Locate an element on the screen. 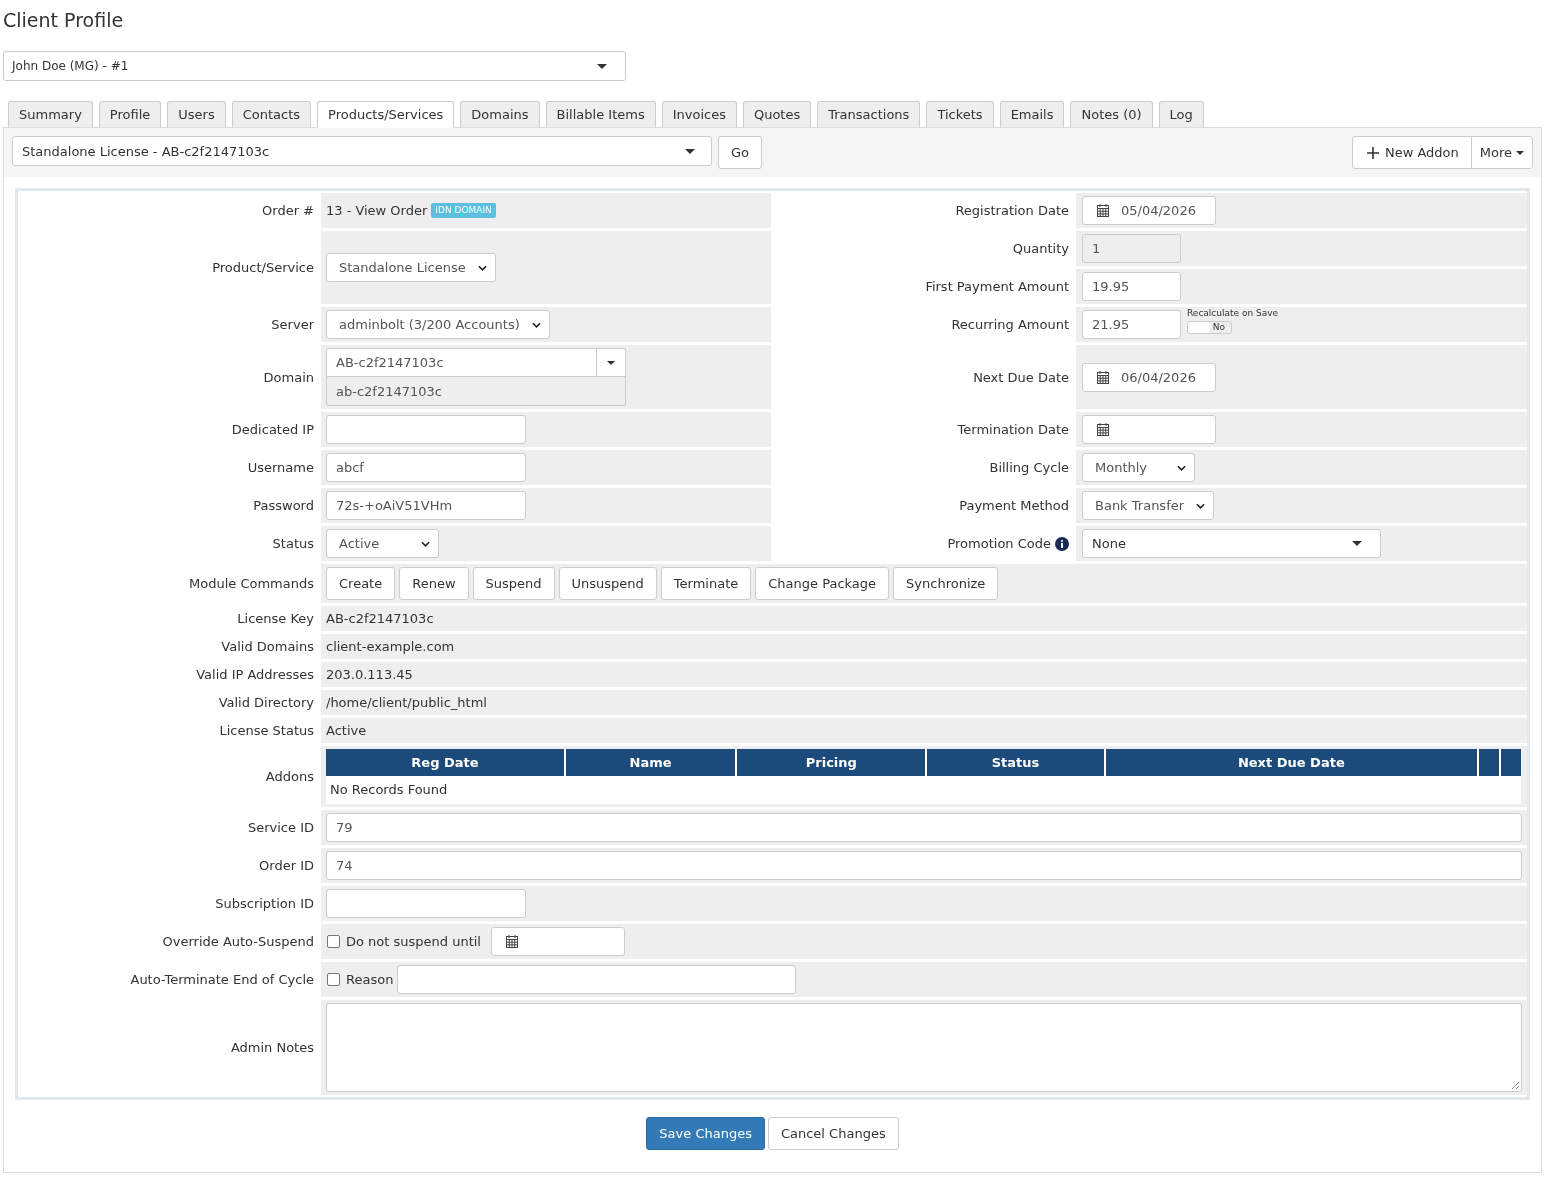 The width and height of the screenshot is (1545, 1184). text-field: abcf is located at coordinates (426, 467).